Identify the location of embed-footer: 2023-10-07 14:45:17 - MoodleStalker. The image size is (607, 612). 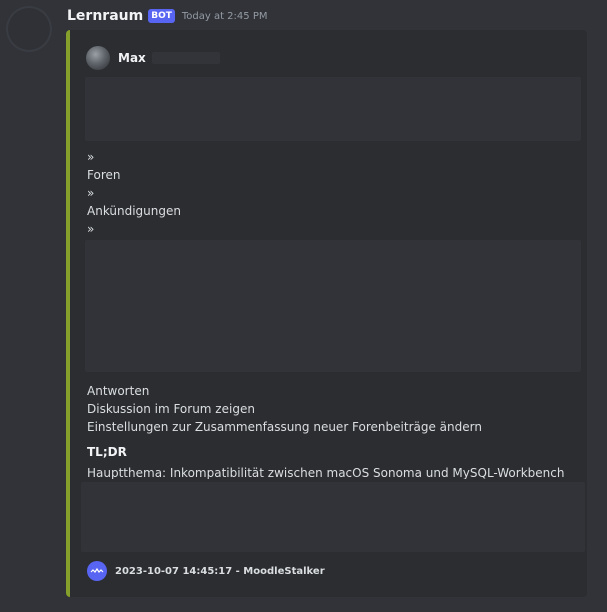
(206, 571).